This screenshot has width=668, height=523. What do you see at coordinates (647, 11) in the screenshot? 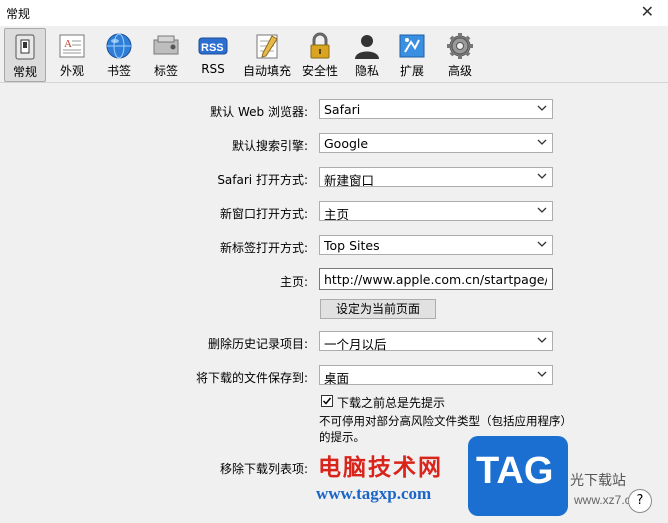
I see `close-icon: ✕` at bounding box center [647, 11].